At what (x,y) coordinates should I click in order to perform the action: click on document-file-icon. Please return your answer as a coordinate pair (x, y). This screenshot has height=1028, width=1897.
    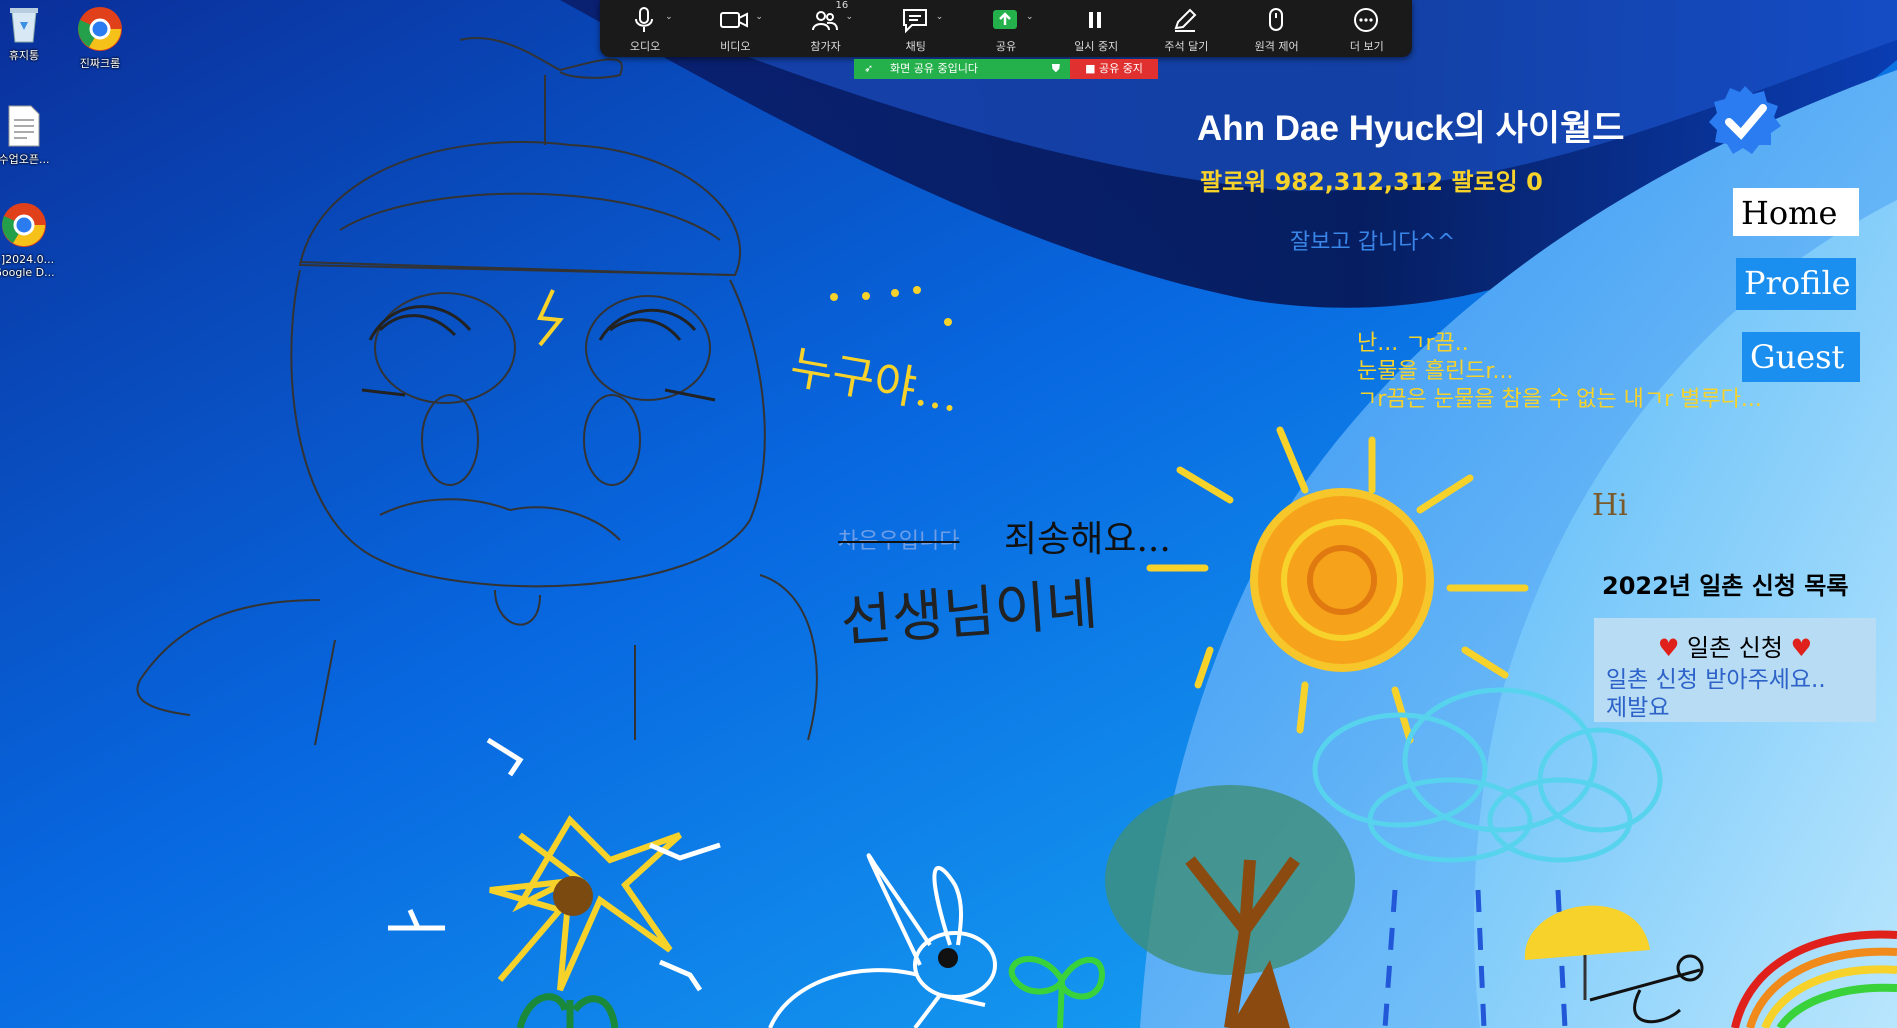
    Looking at the image, I should click on (24, 126).